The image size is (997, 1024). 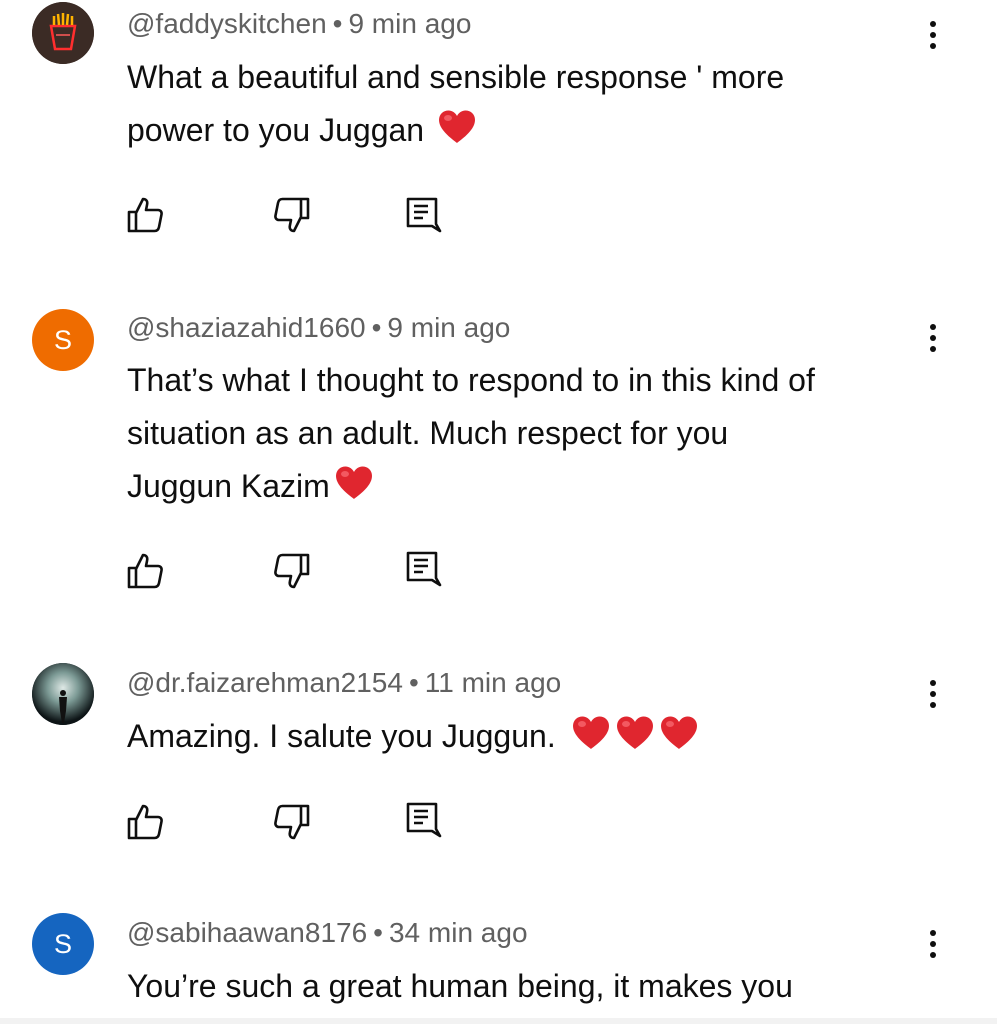 What do you see at coordinates (247, 932) in the screenshot?
I see `comment-author: @sabihaawan8176` at bounding box center [247, 932].